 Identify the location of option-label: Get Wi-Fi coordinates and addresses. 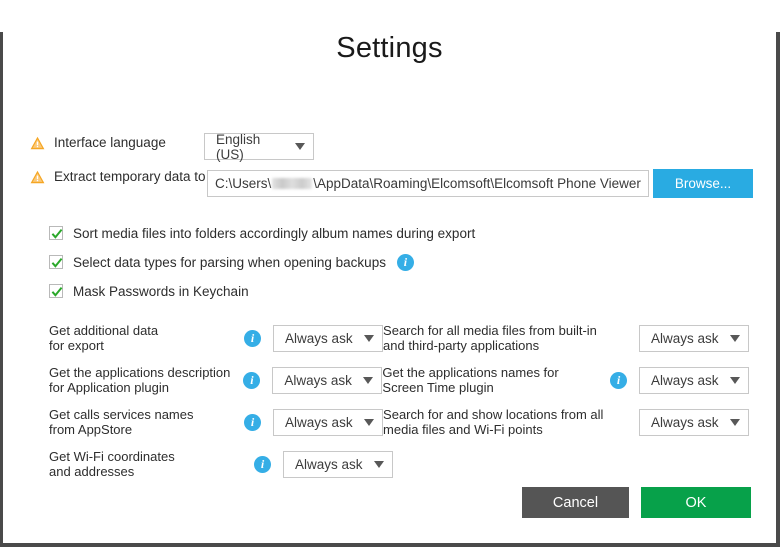
(112, 464).